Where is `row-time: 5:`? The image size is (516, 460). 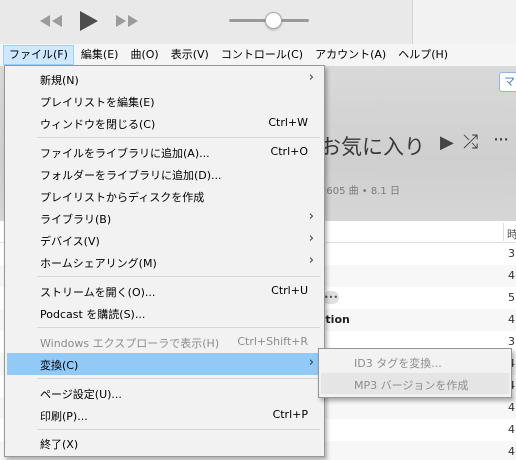 row-time: 5: is located at coordinates (512, 297).